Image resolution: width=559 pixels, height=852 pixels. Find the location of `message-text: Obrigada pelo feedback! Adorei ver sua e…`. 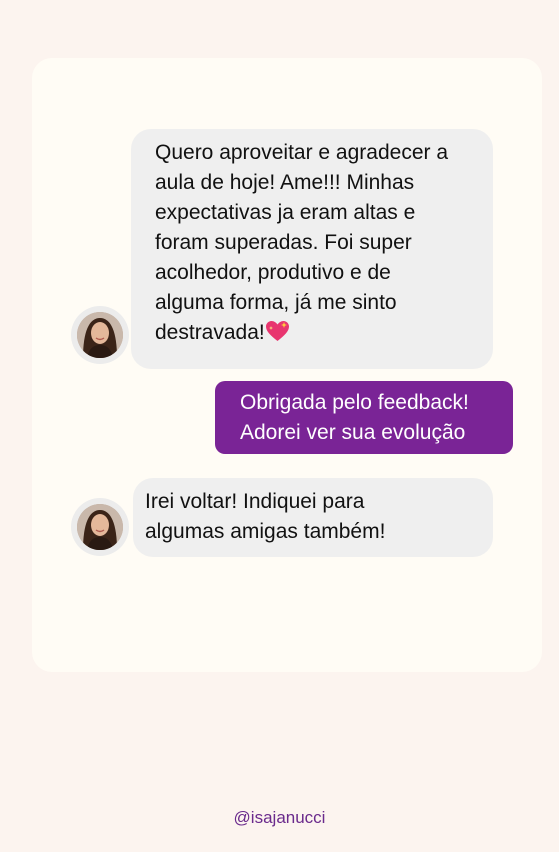

message-text: Obrigada pelo feedback! Adorei ver sua e… is located at coordinates (354, 417).